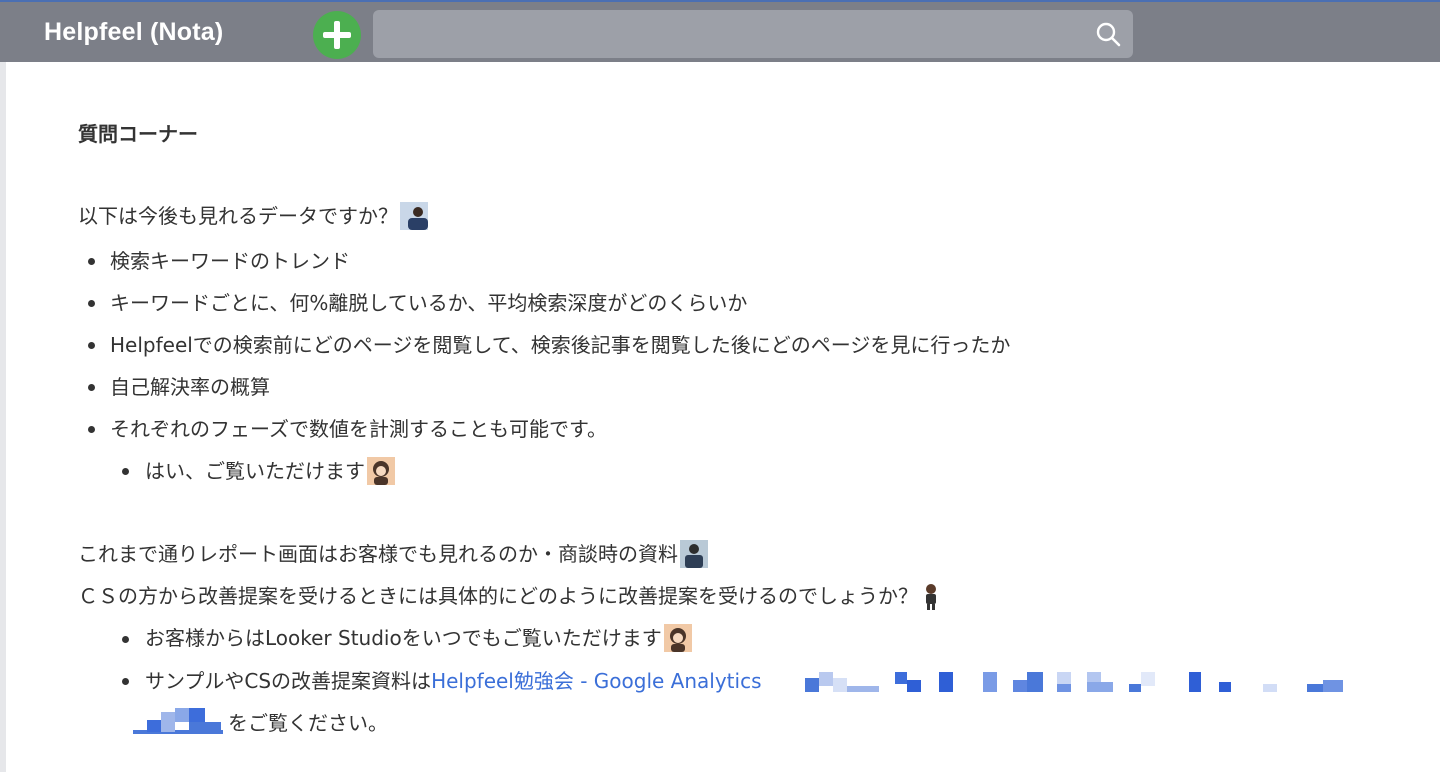 This screenshot has height=772, width=1440. Describe the element at coordinates (403, 638) in the screenshot. I see `answer-text: お客様からはLooker Studioをいつでもご覧いただけます` at that location.